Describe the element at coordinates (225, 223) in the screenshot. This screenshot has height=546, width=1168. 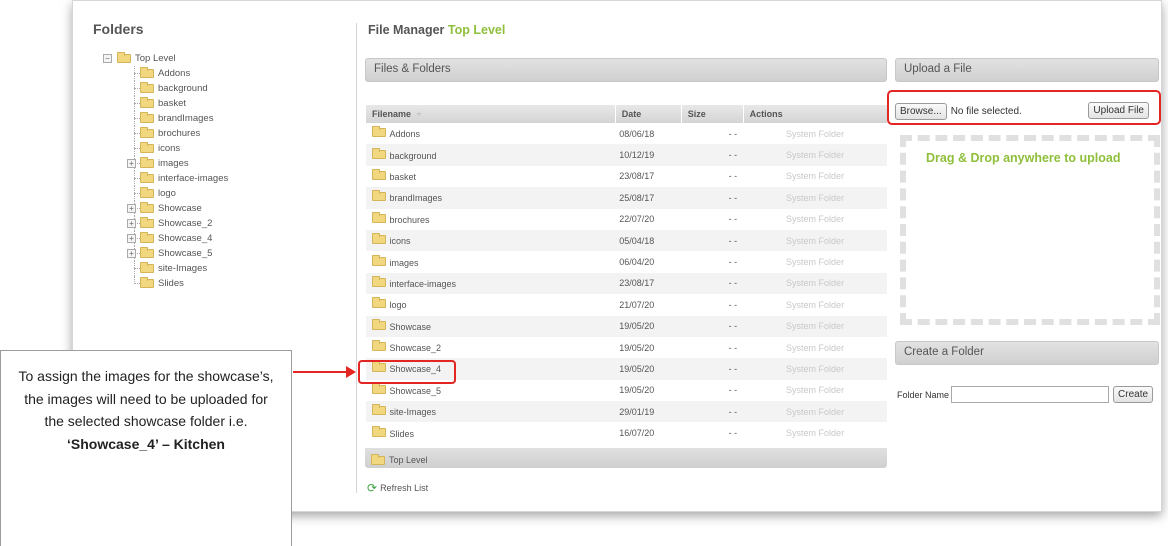
I see `tree-item: + Showcase_2` at that location.